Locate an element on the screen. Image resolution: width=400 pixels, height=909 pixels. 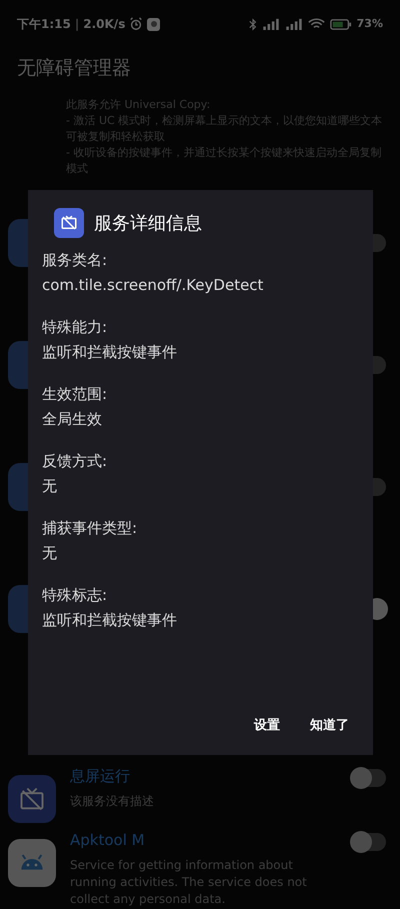
app-title: 无障碍管理器 is located at coordinates (74, 68).